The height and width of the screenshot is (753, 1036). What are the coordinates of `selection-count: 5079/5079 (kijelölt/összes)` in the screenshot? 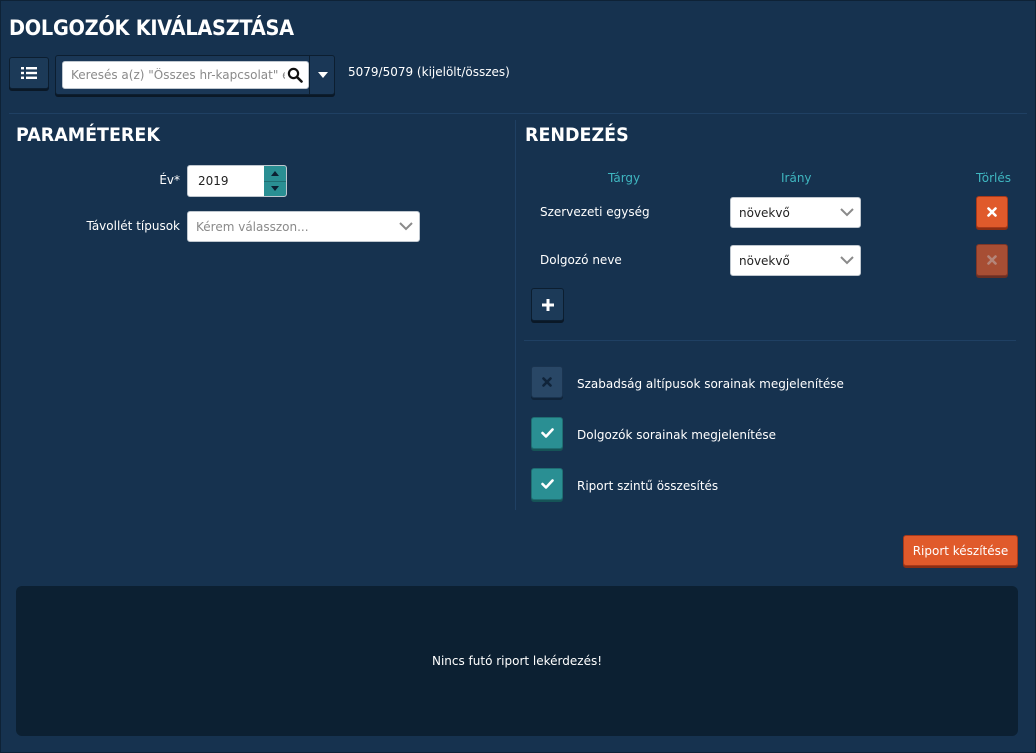 It's located at (429, 72).